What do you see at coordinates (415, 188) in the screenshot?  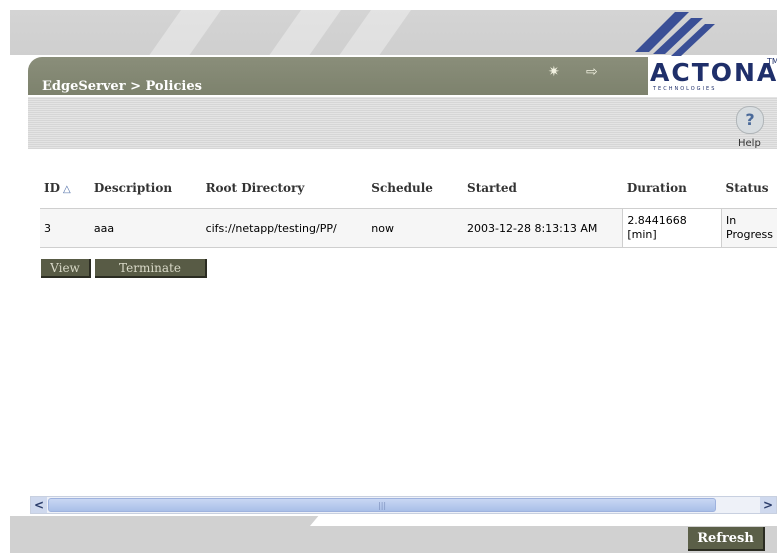 I see `column-header-schedule: Schedule` at bounding box center [415, 188].